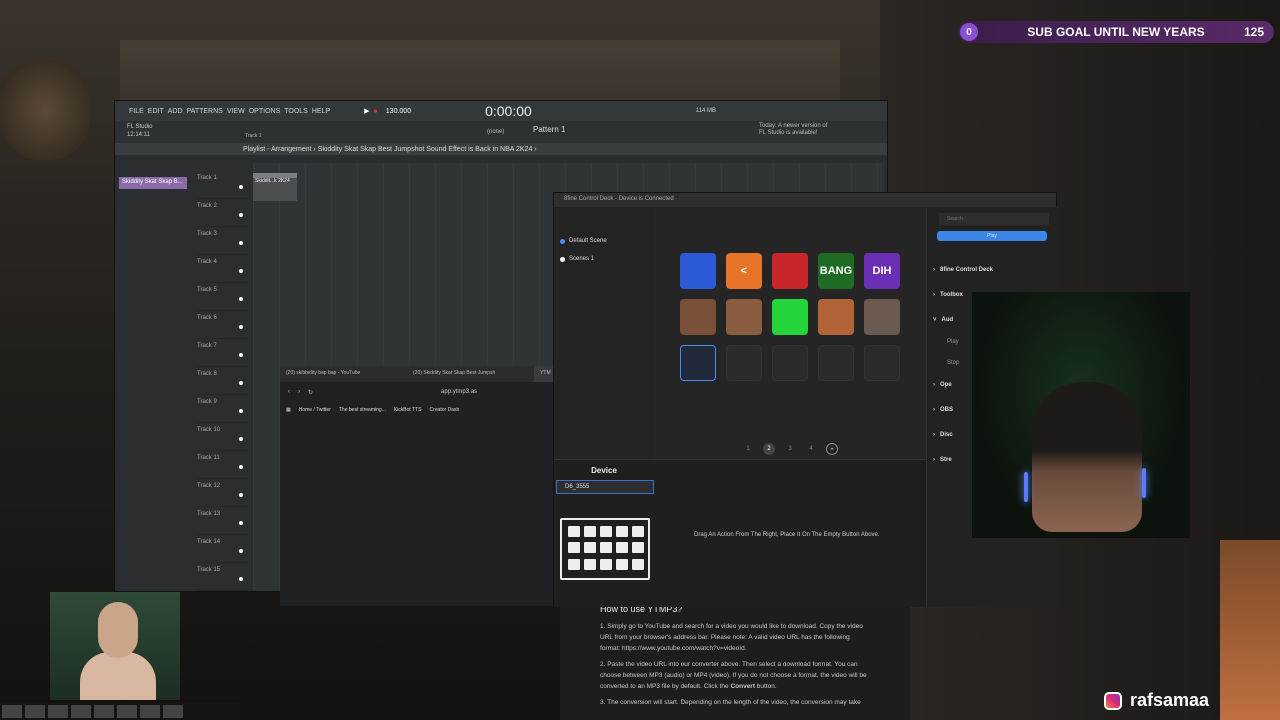  Describe the element at coordinates (223, 381) in the screenshot. I see `track-header: Track 8` at that location.